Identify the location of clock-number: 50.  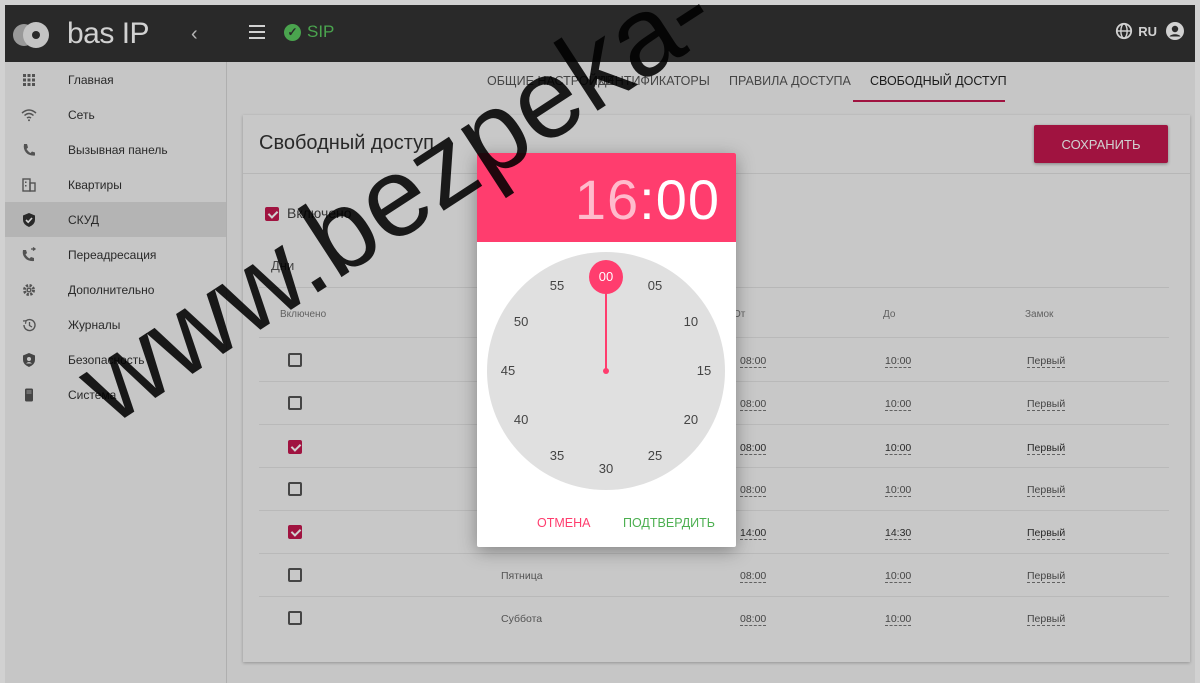
(521, 322).